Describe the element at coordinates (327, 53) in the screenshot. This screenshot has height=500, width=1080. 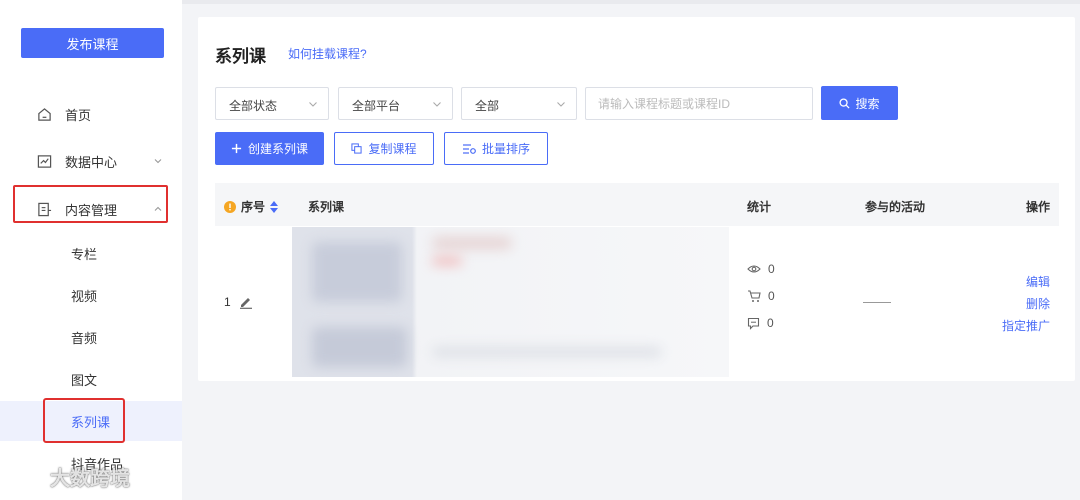
I see `help-link: 如何挂载课程?` at that location.